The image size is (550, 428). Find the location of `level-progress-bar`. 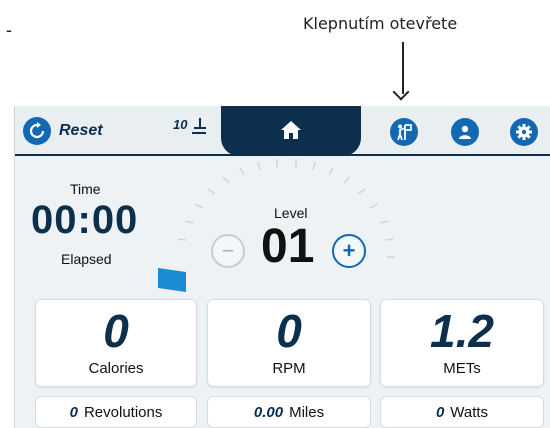

level-progress-bar is located at coordinates (172, 280).